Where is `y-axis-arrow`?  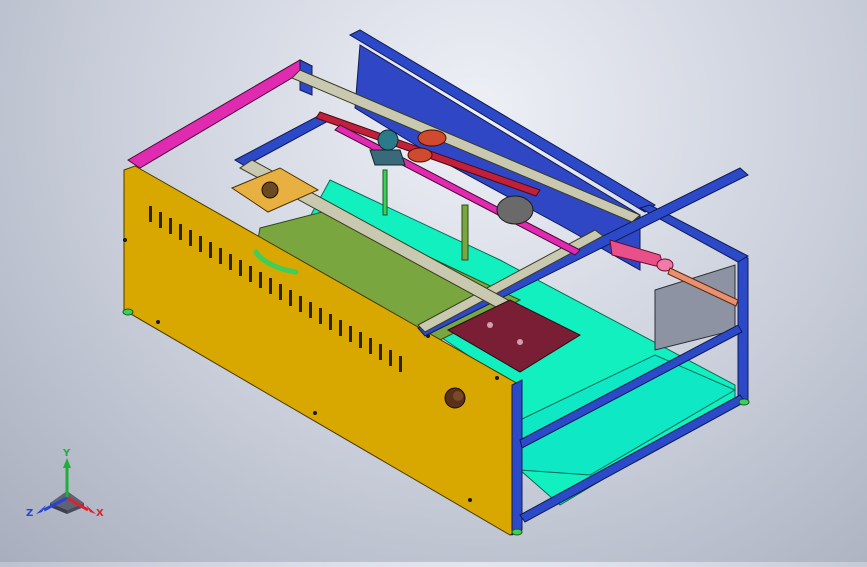
y-axis-arrow is located at coordinates (67, 463).